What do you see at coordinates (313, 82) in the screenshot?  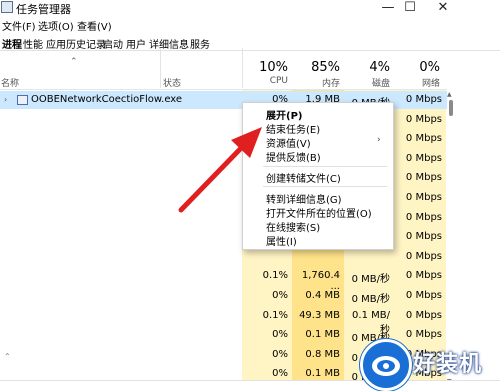 I see `column-header-memory: 内存` at bounding box center [313, 82].